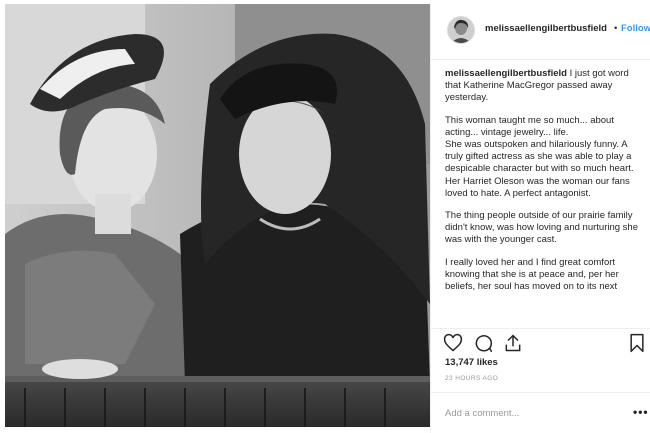 This screenshot has height=433, width=650. I want to click on heart-icon, so click(453, 343).